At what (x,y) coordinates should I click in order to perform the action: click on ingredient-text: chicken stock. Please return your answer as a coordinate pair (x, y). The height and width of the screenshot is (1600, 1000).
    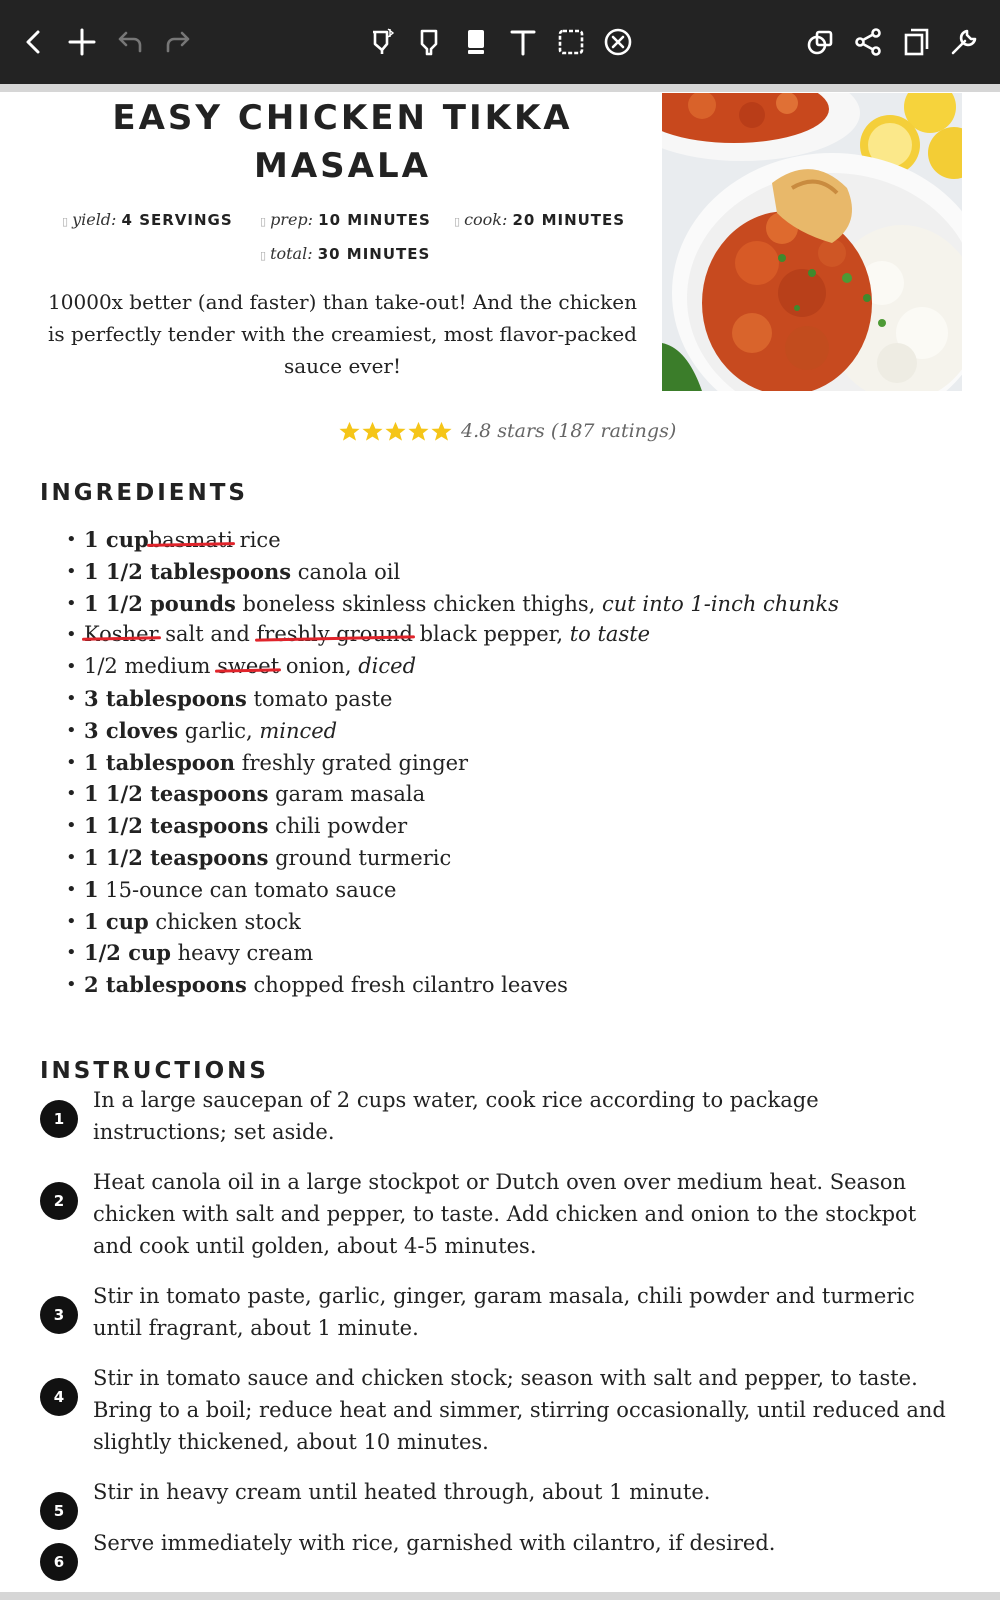
    Looking at the image, I should click on (224, 921).